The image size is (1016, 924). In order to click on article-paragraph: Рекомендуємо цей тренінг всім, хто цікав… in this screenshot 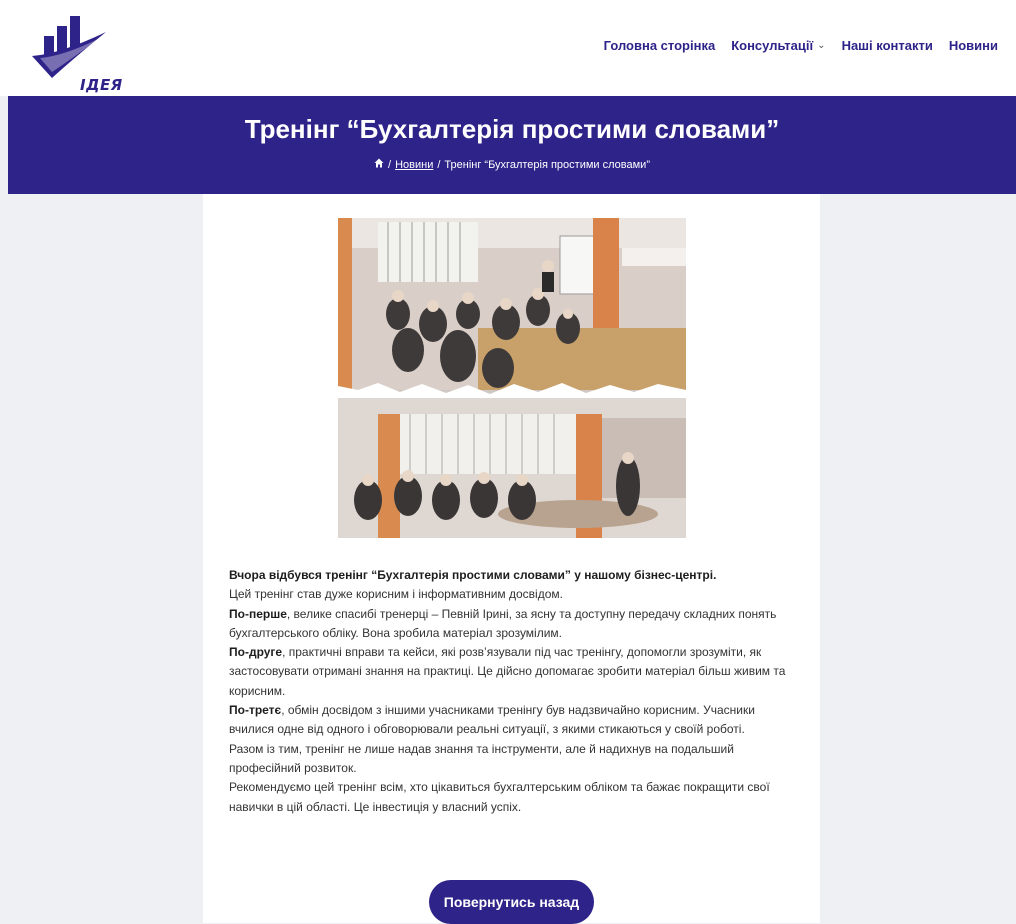, I will do `click(514, 797)`.